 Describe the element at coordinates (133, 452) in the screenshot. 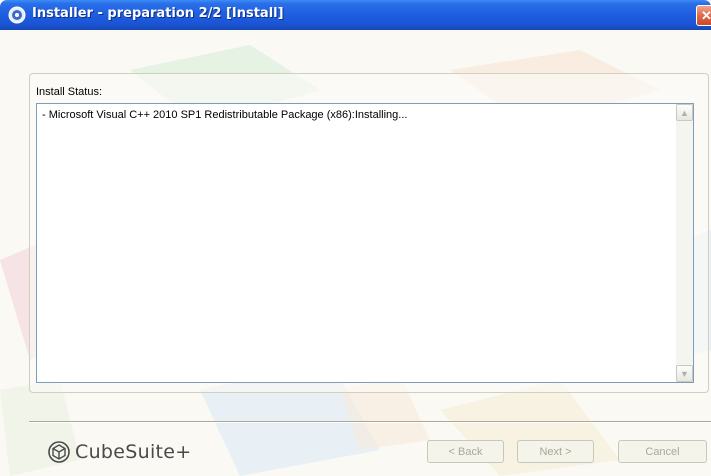

I see `logo-text: CubeSuite+` at that location.